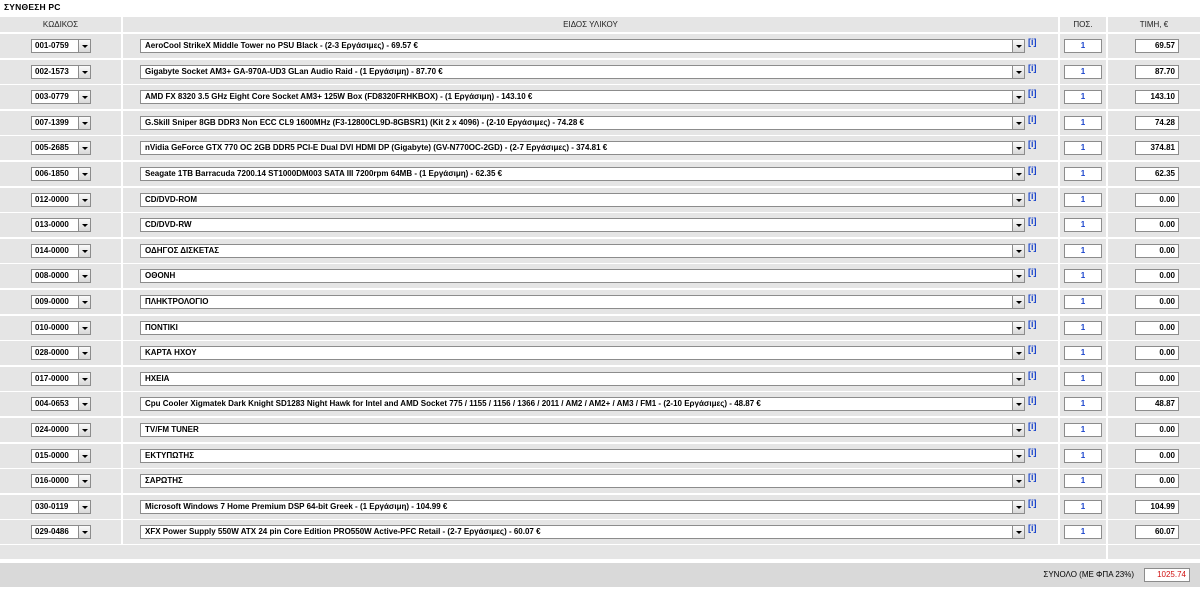 This screenshot has width=1200, height=591. What do you see at coordinates (61, 148) in the screenshot?
I see `code-select: 005-2685` at bounding box center [61, 148].